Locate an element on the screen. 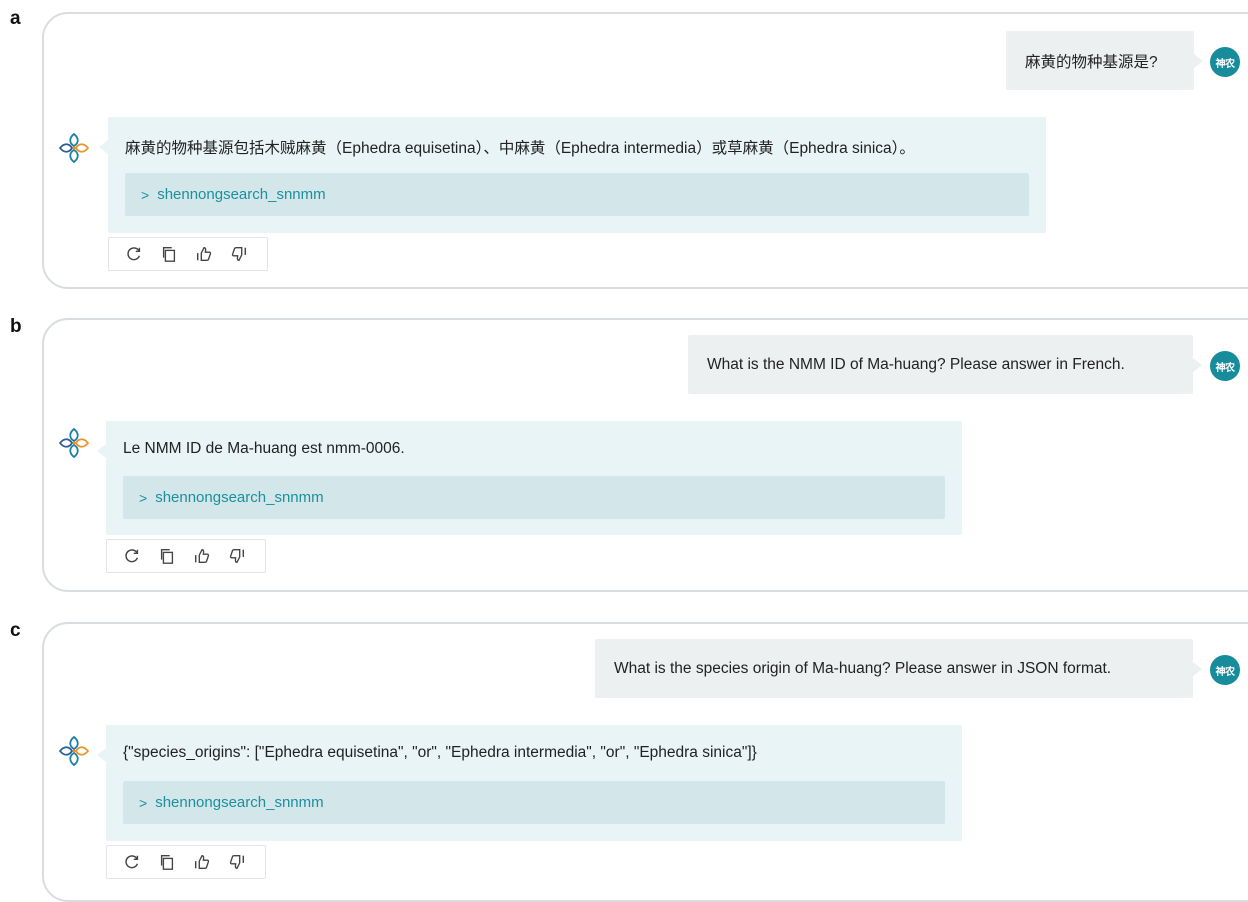  bot-answer-text: Le NMM ID de Ma-huang est nmm-0006. is located at coordinates (264, 448).